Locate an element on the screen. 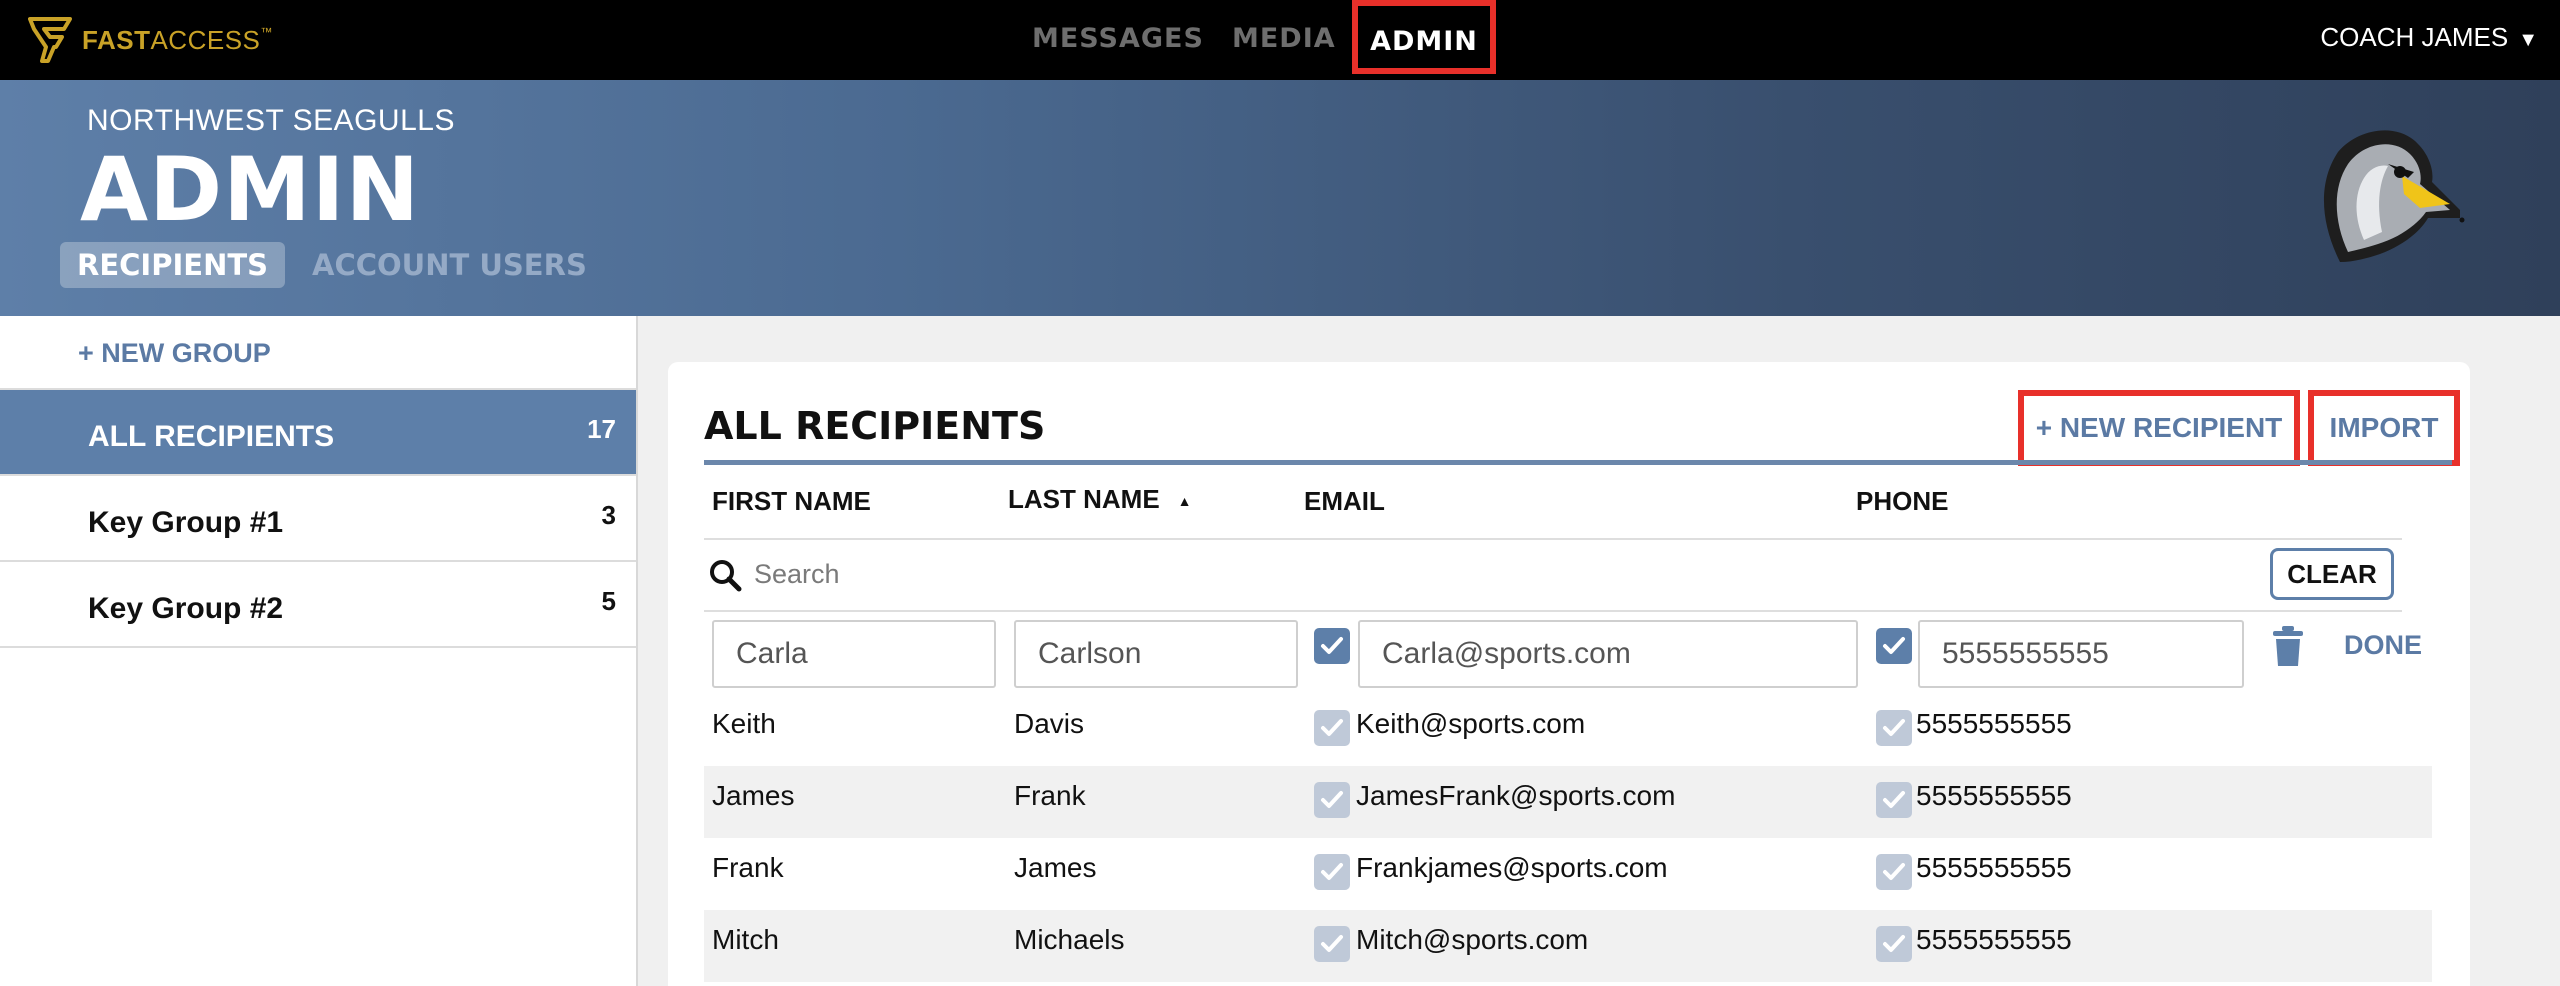  tab-account-users: ACCOUNT USERS is located at coordinates (449, 265).